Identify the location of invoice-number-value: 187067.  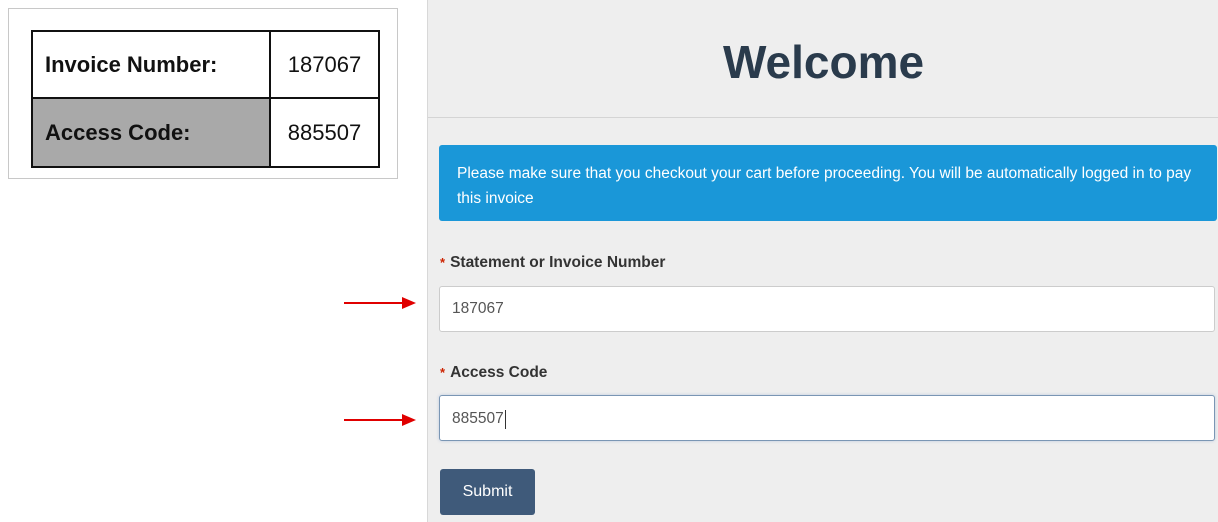
(324, 65).